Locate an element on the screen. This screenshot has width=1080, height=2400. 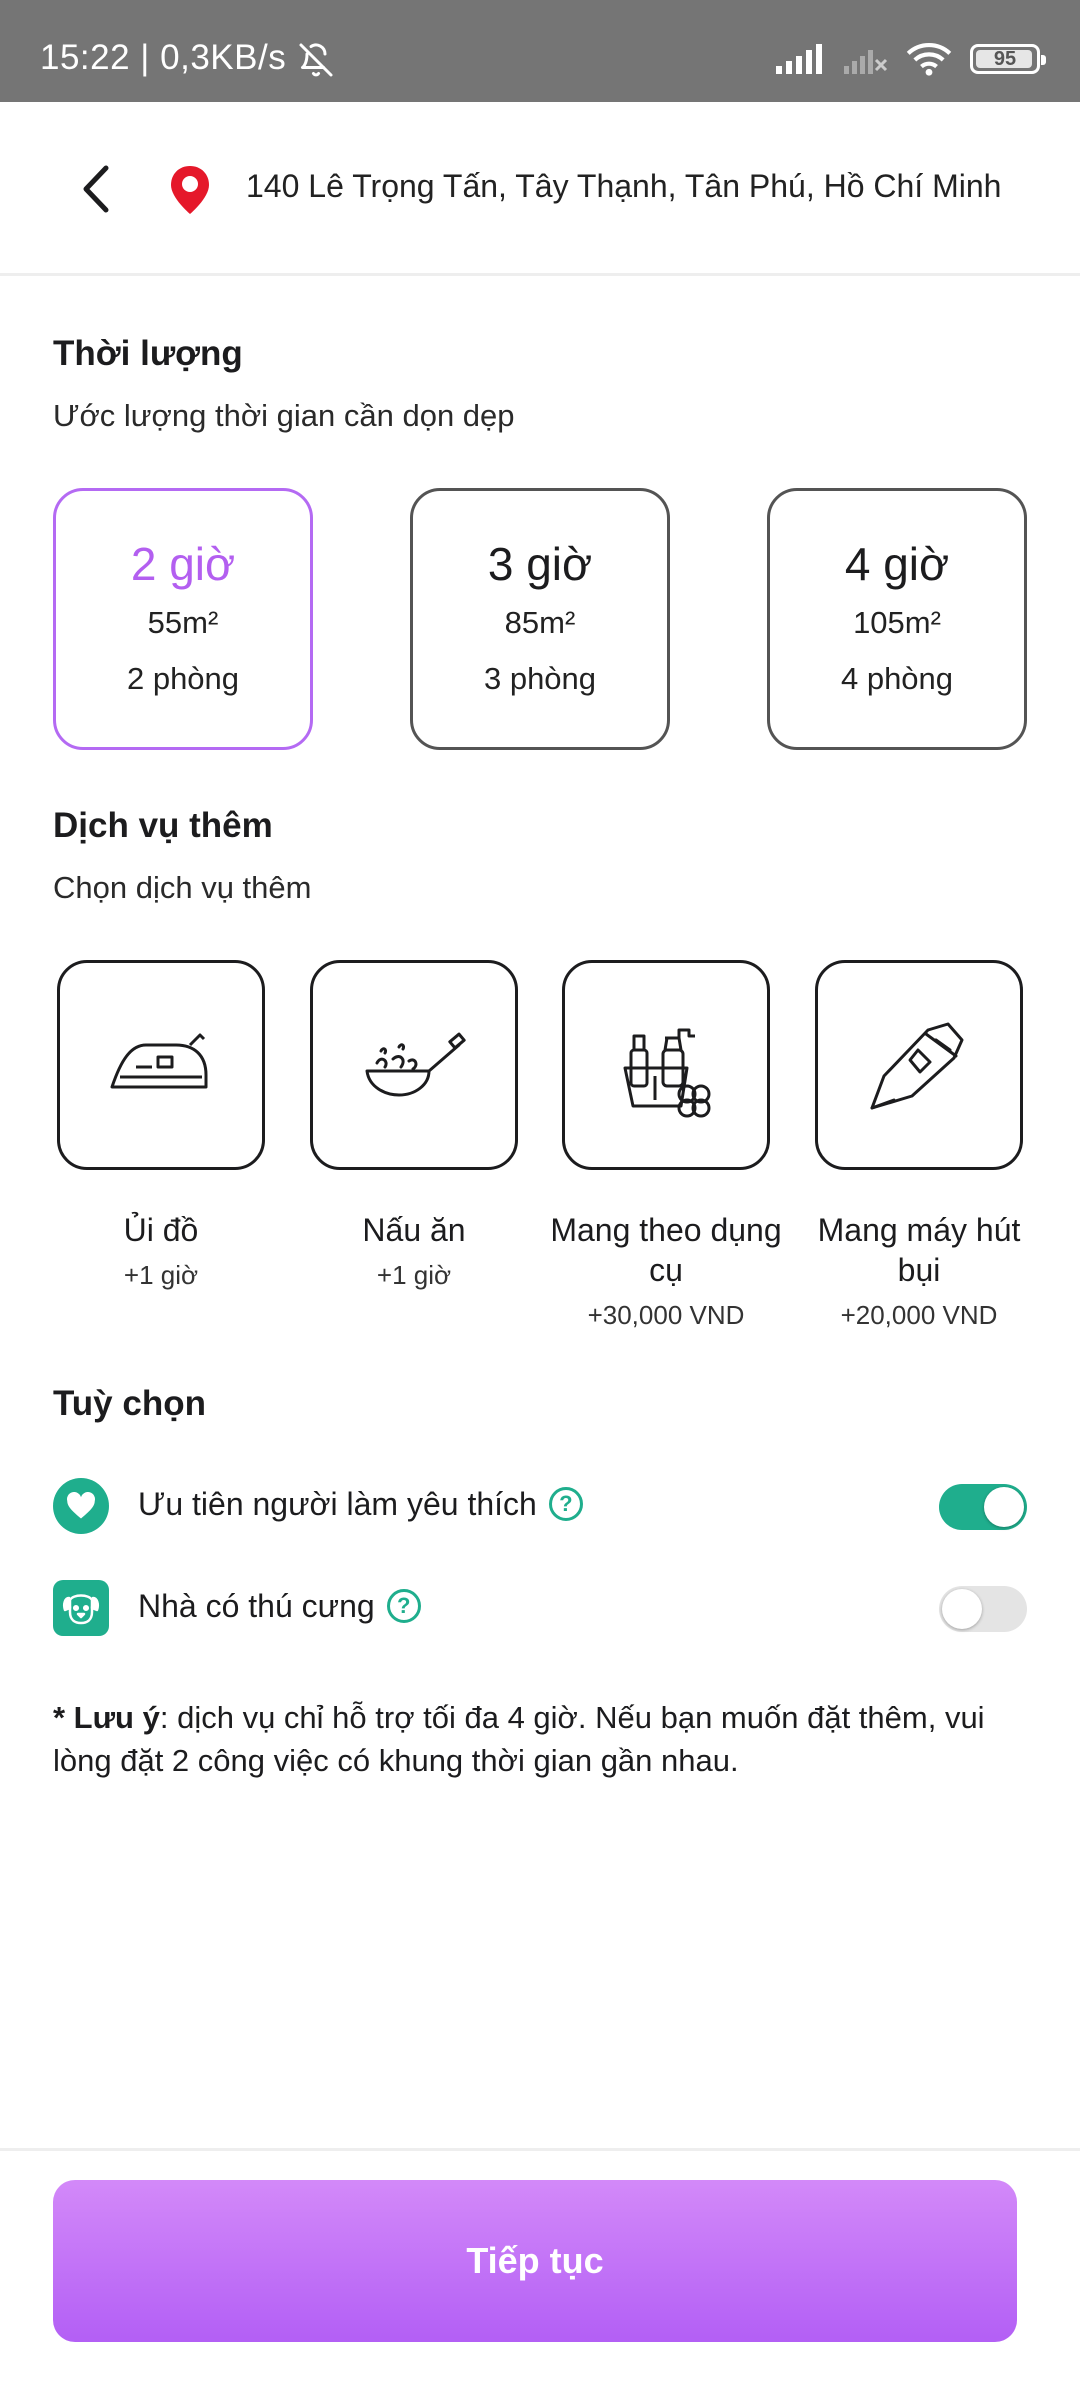
service-price: +30,000 VND is located at coordinates (666, 1315).